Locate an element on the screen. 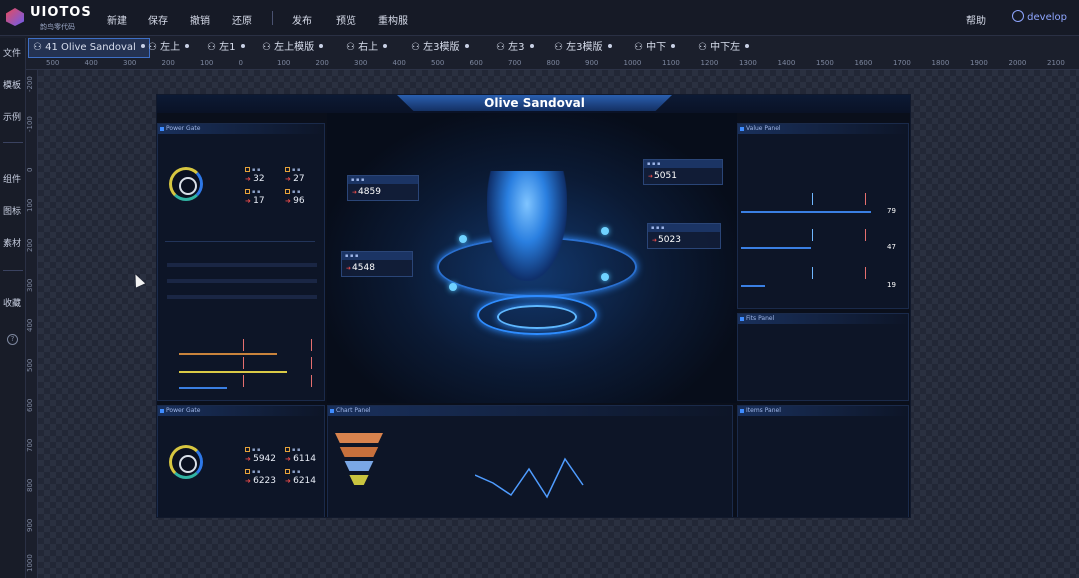 The image size is (1079, 578). tab-1: ⚇ 左上 is located at coordinates (169, 48).